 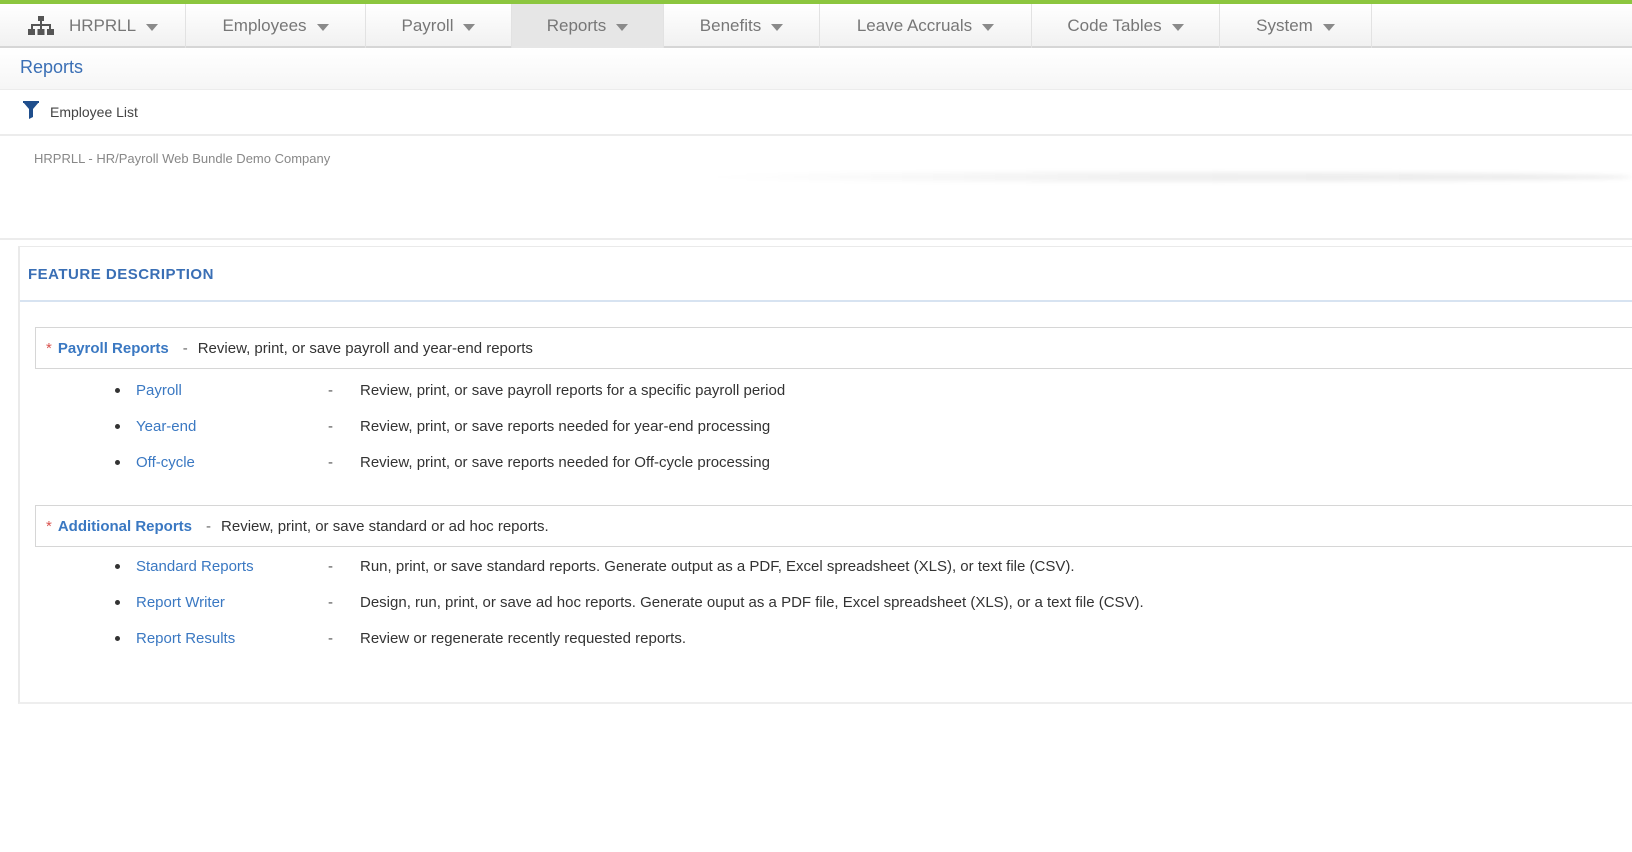 I want to click on nav-label: HRPRLL, so click(x=102, y=25).